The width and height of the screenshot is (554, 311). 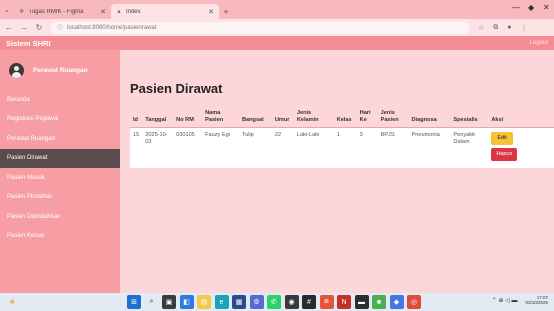 I want to click on avatar, so click(x=16, y=70).